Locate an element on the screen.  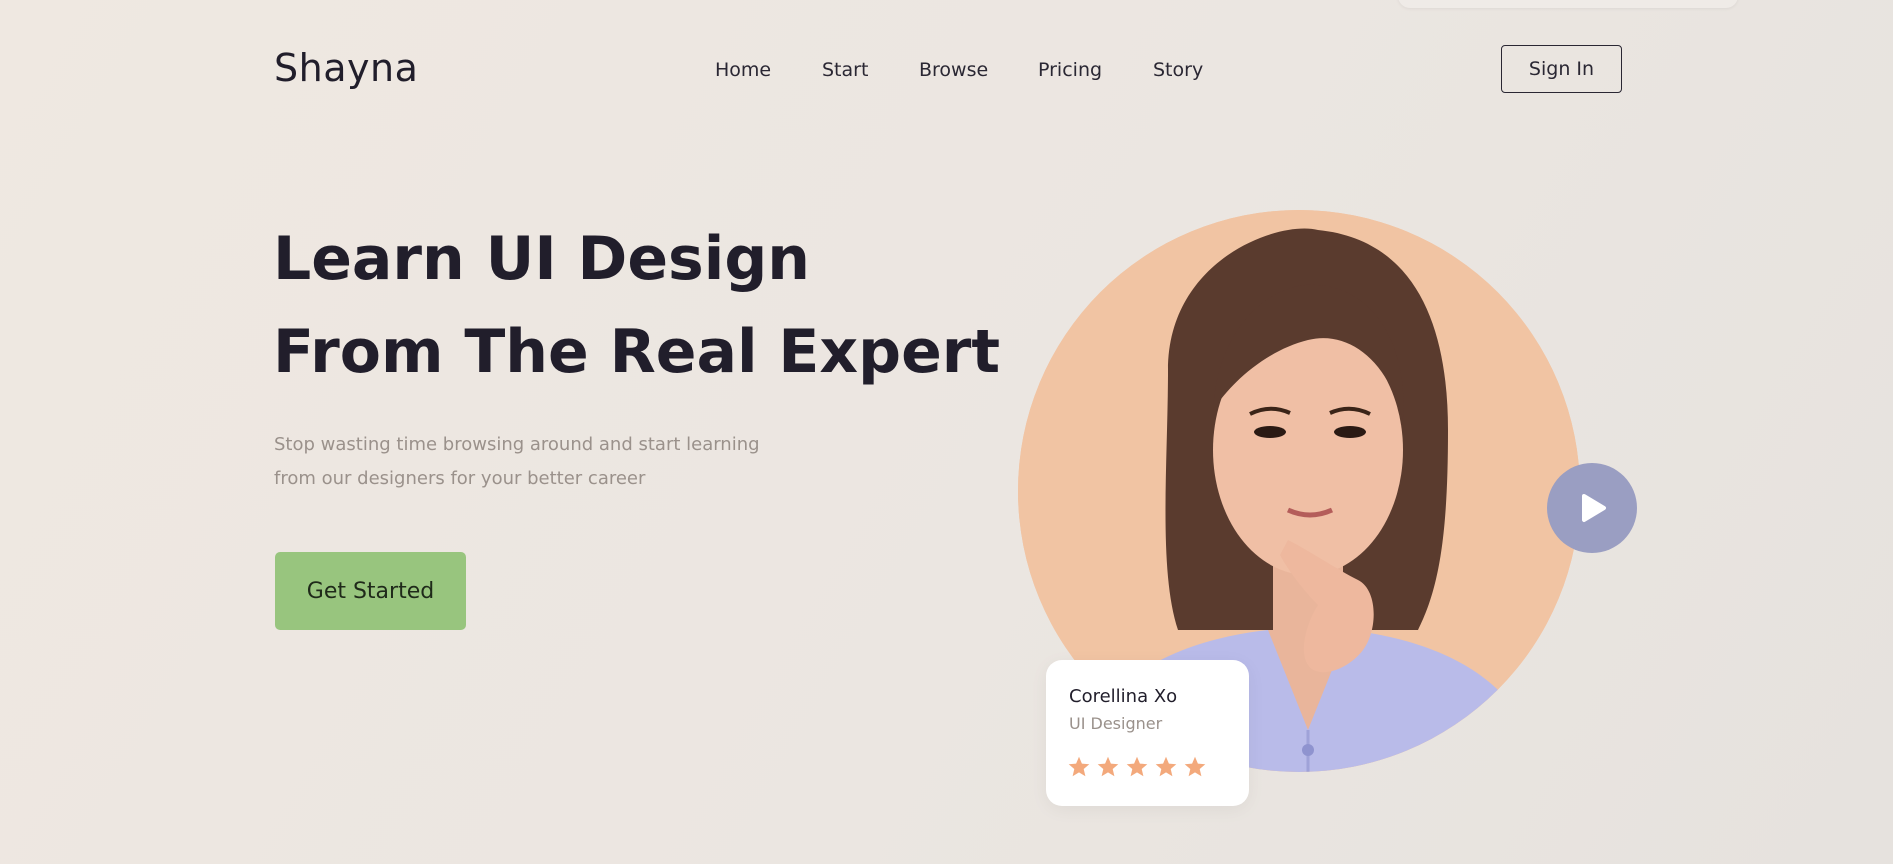
expert-role: UI Designer is located at coordinates (1116, 723).